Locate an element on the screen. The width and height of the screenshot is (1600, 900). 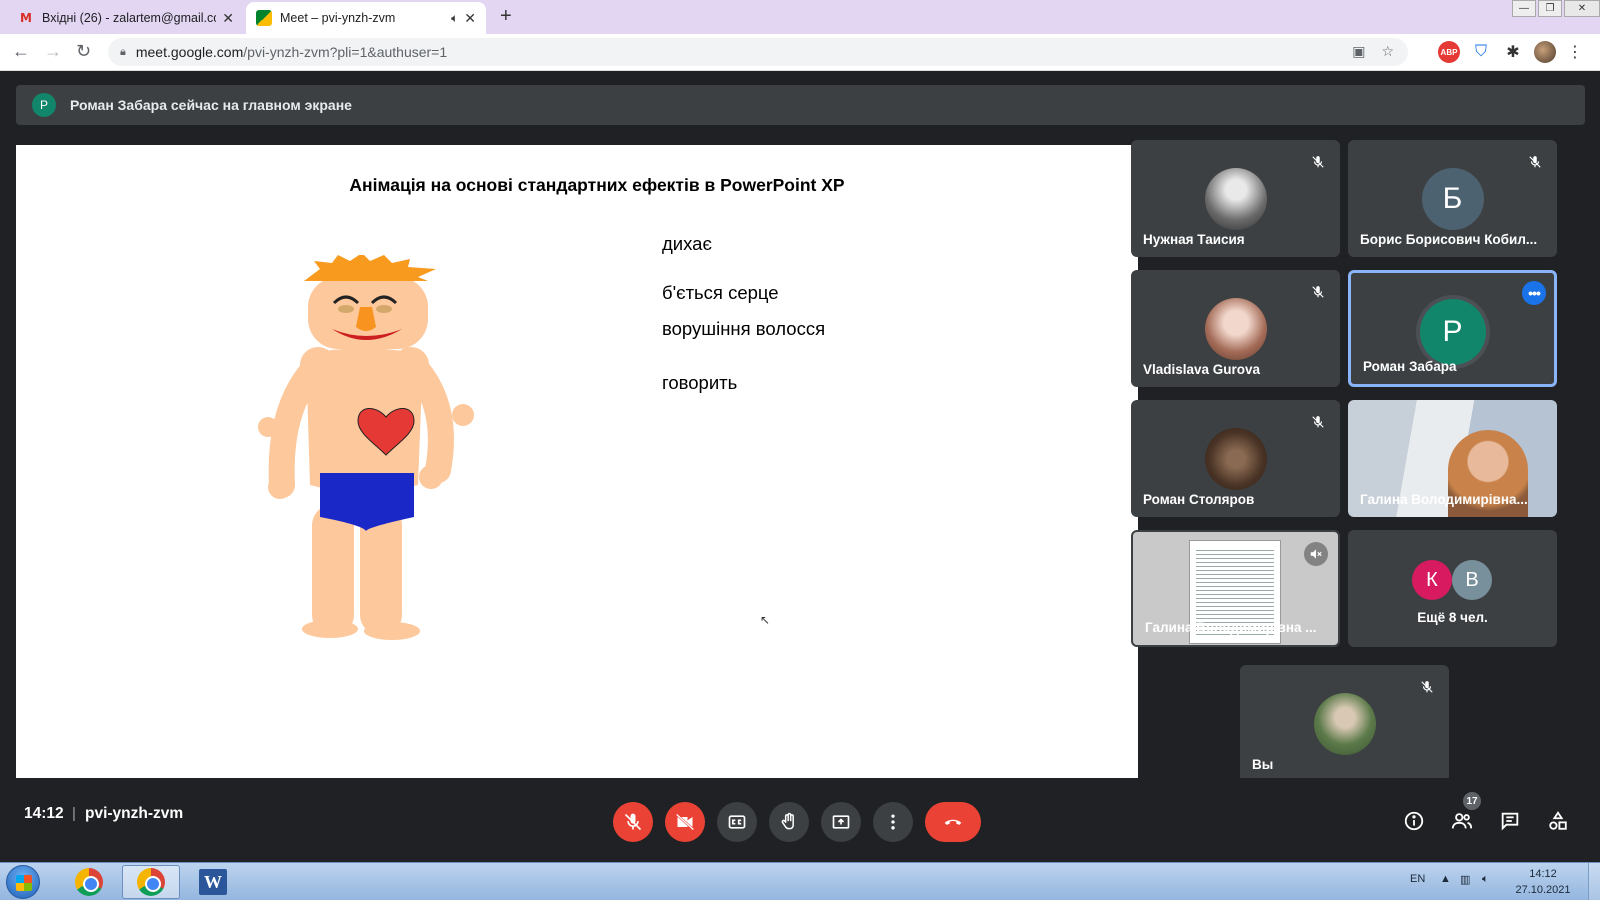
captions-icon is located at coordinates (737, 822).